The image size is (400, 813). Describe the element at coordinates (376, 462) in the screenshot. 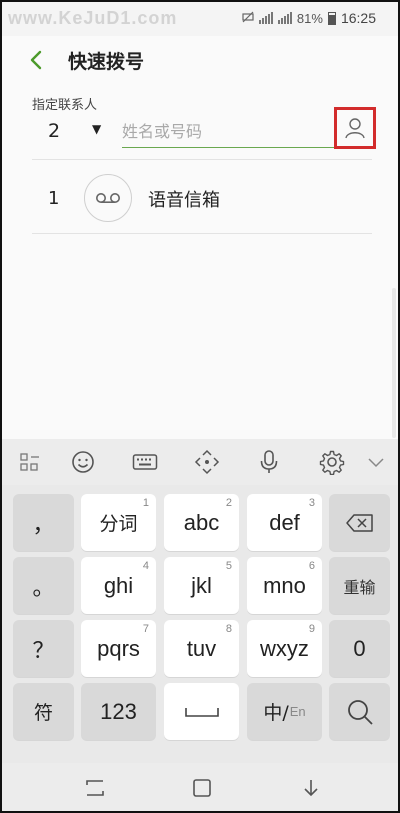

I see `chevron-down-icon` at that location.